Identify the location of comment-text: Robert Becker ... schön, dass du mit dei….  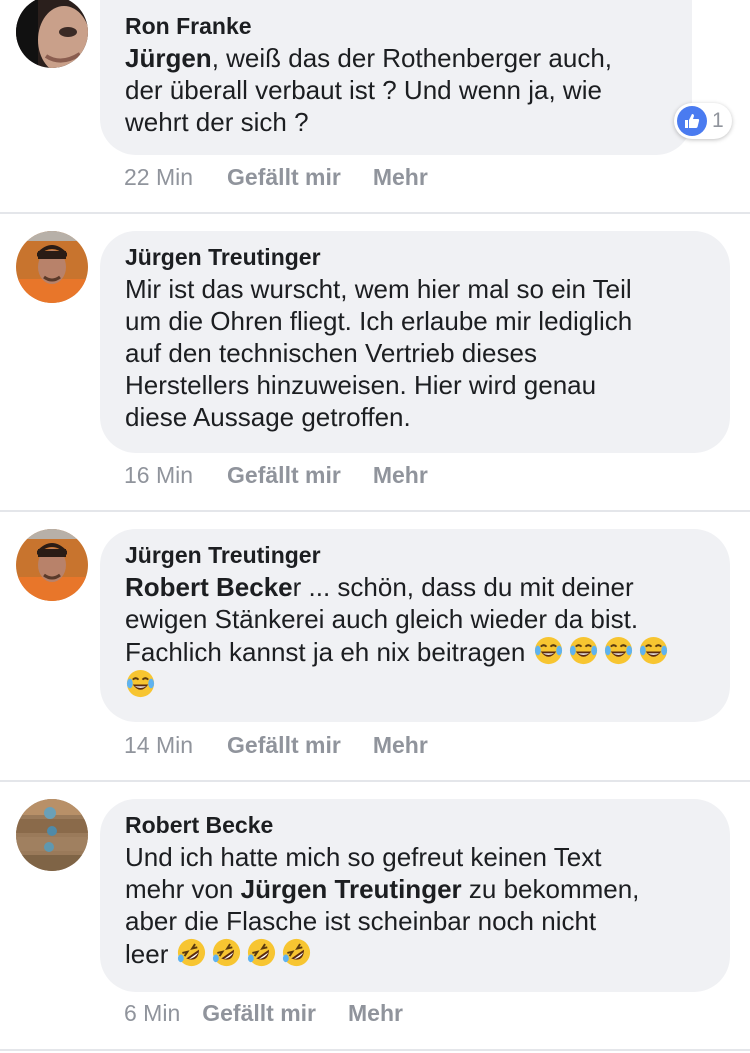
(415, 636).